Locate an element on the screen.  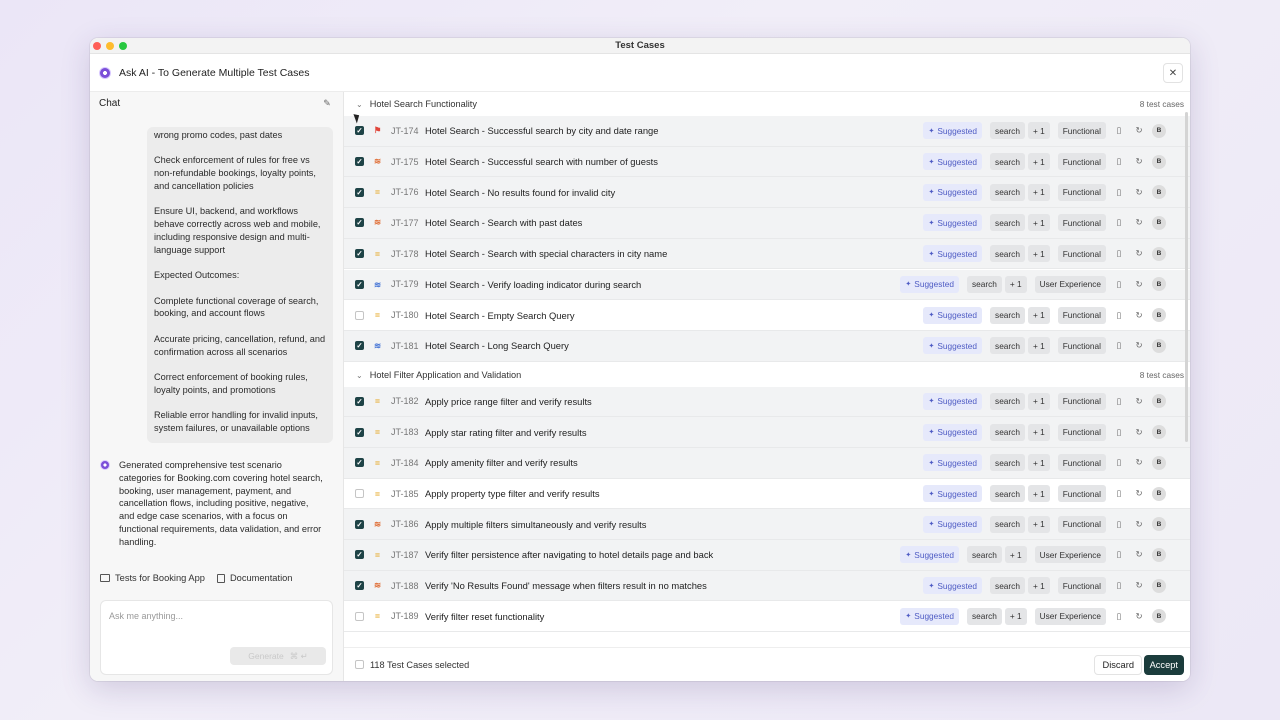
generate-button: Generate ⌘ ↵ is located at coordinates (278, 656).